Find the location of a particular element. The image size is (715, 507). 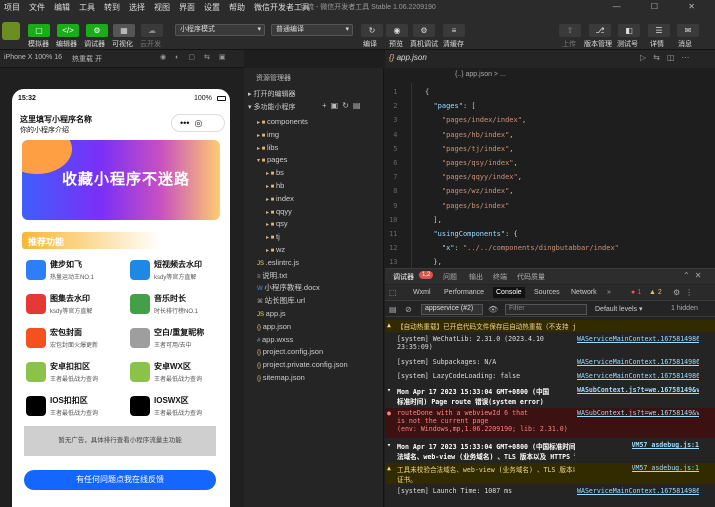

menu-item: 文件 is located at coordinates (37, 7).